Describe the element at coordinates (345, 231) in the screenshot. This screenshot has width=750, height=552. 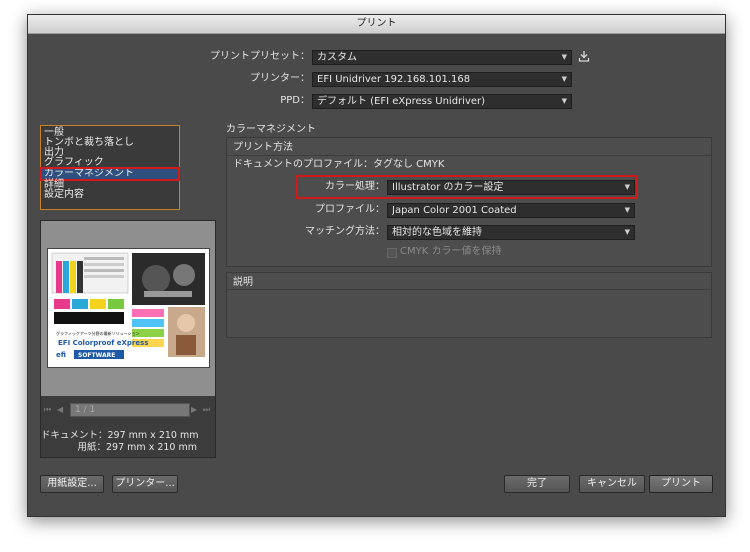
I see `matching-label: マッチング方法：` at that location.